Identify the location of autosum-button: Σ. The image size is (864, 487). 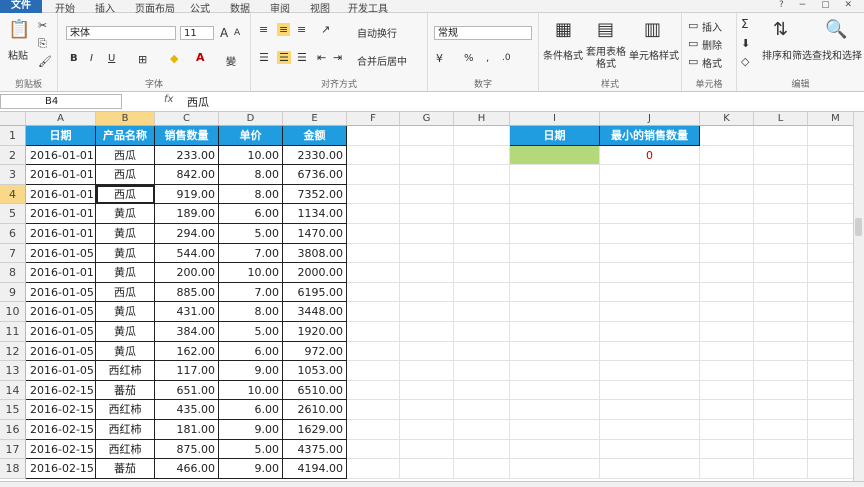
(745, 24).